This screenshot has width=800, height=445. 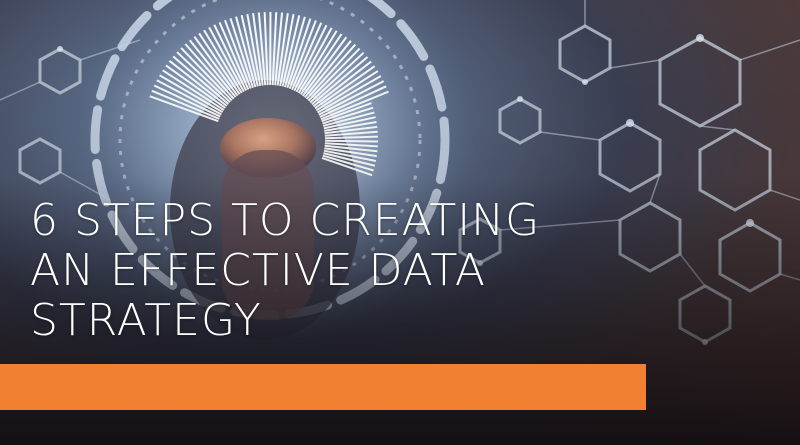 What do you see at coordinates (146, 320) in the screenshot?
I see `headline-line-3: STRATEGY` at bounding box center [146, 320].